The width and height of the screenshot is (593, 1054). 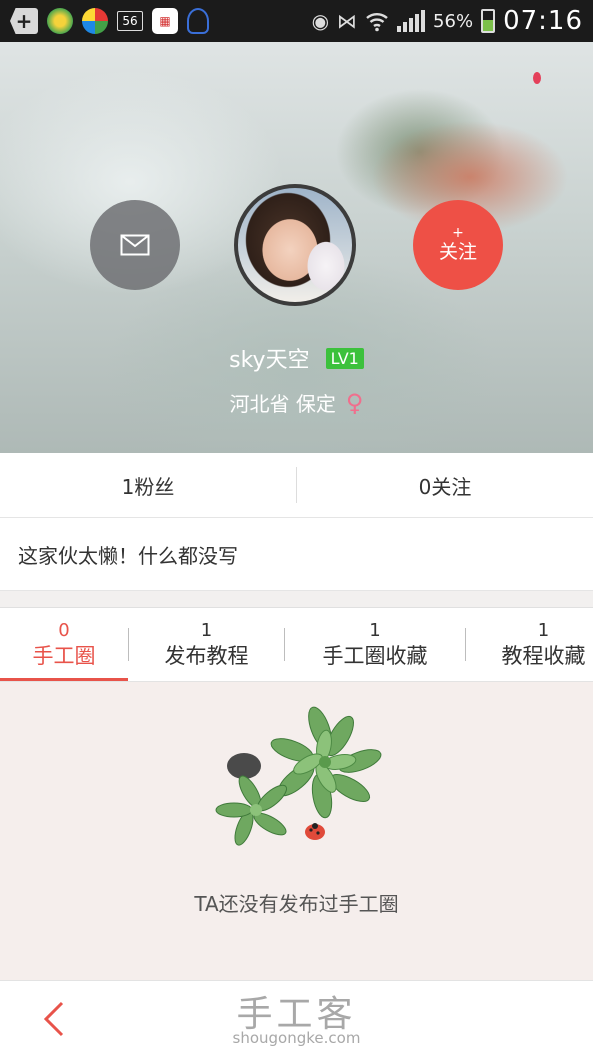 I want to click on bottom-bar: 手工客 shougongke.com, so click(x=296, y=1017).